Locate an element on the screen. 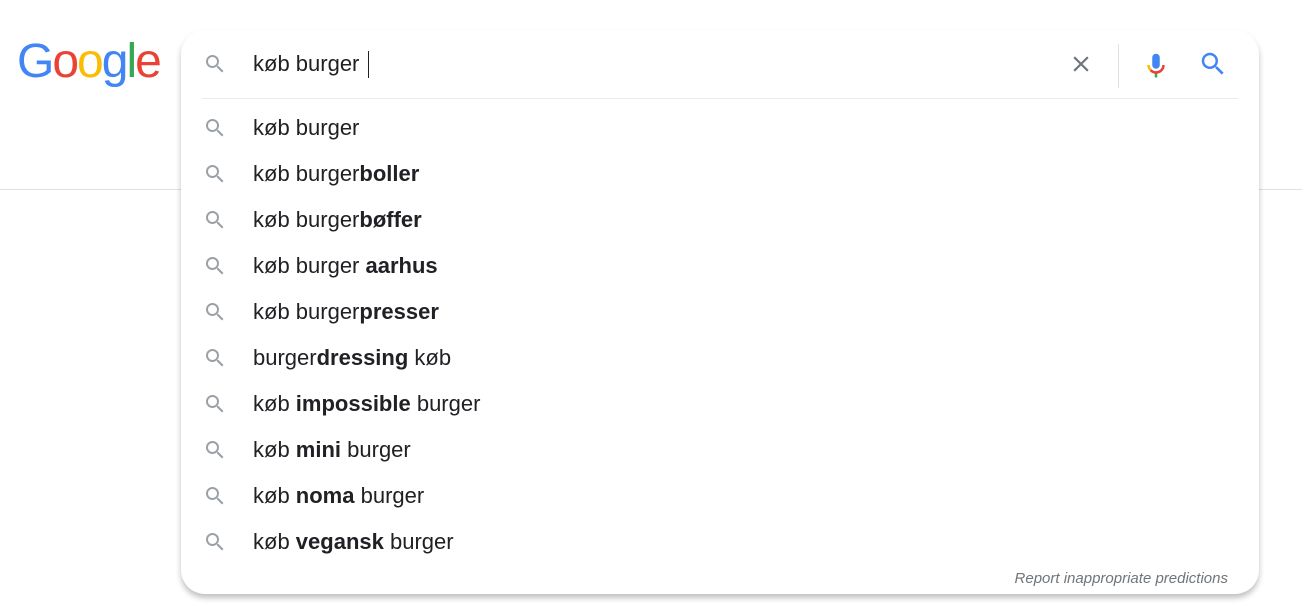  suggestion-text: burgerdressing køb is located at coordinates (352, 358).